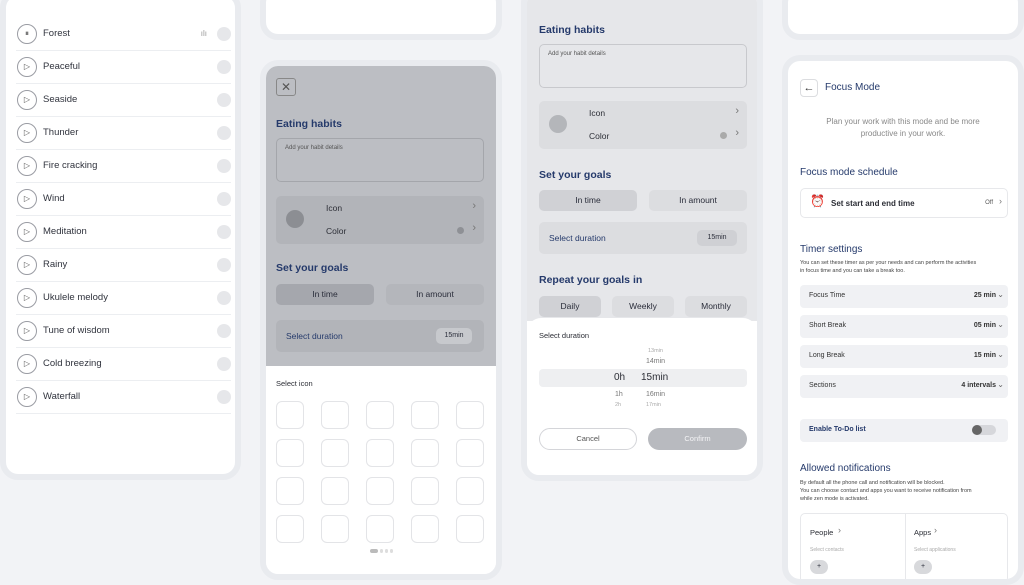 This screenshot has width=1024, height=585. I want to click on sound-row: ▷ Meditation, so click(123, 232).